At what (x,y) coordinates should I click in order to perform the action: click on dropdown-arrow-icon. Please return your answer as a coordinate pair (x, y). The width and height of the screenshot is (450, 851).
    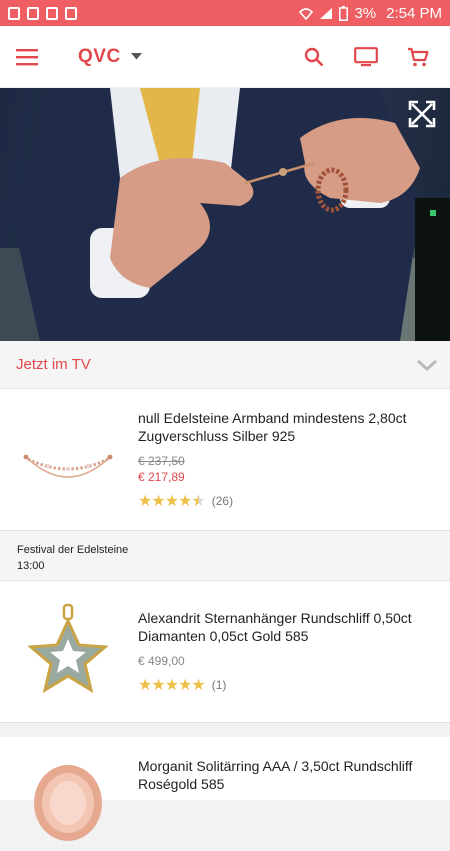
    Looking at the image, I should click on (136, 56).